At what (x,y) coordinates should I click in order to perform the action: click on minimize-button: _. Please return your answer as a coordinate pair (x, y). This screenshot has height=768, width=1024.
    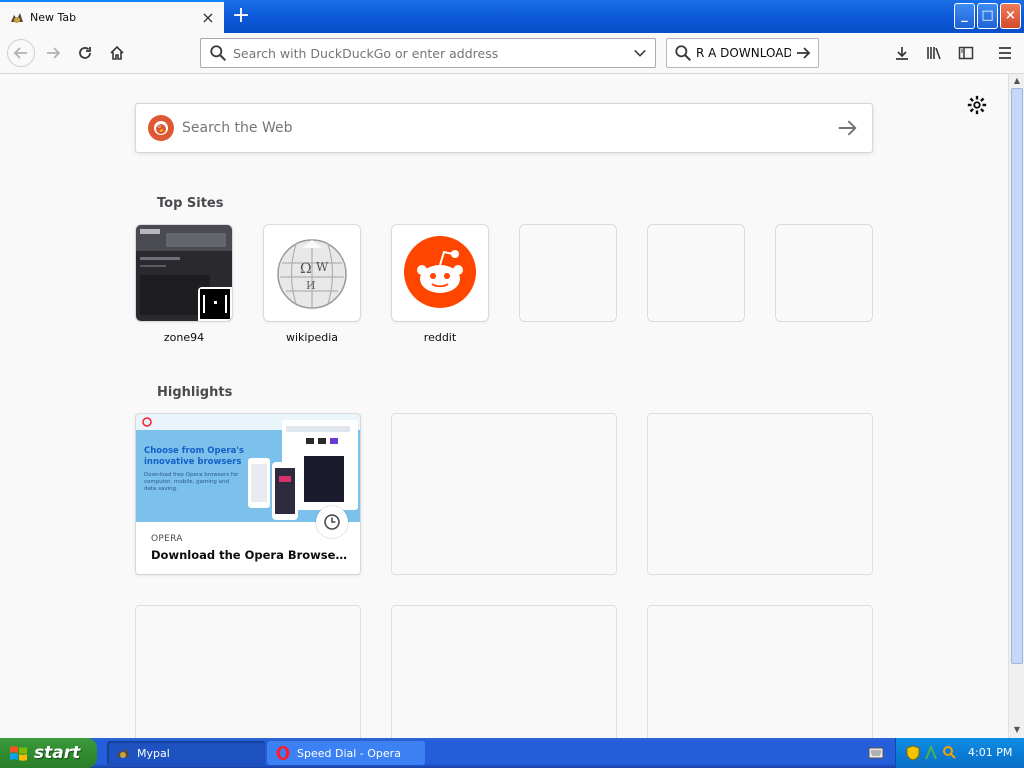
    Looking at the image, I should click on (964, 16).